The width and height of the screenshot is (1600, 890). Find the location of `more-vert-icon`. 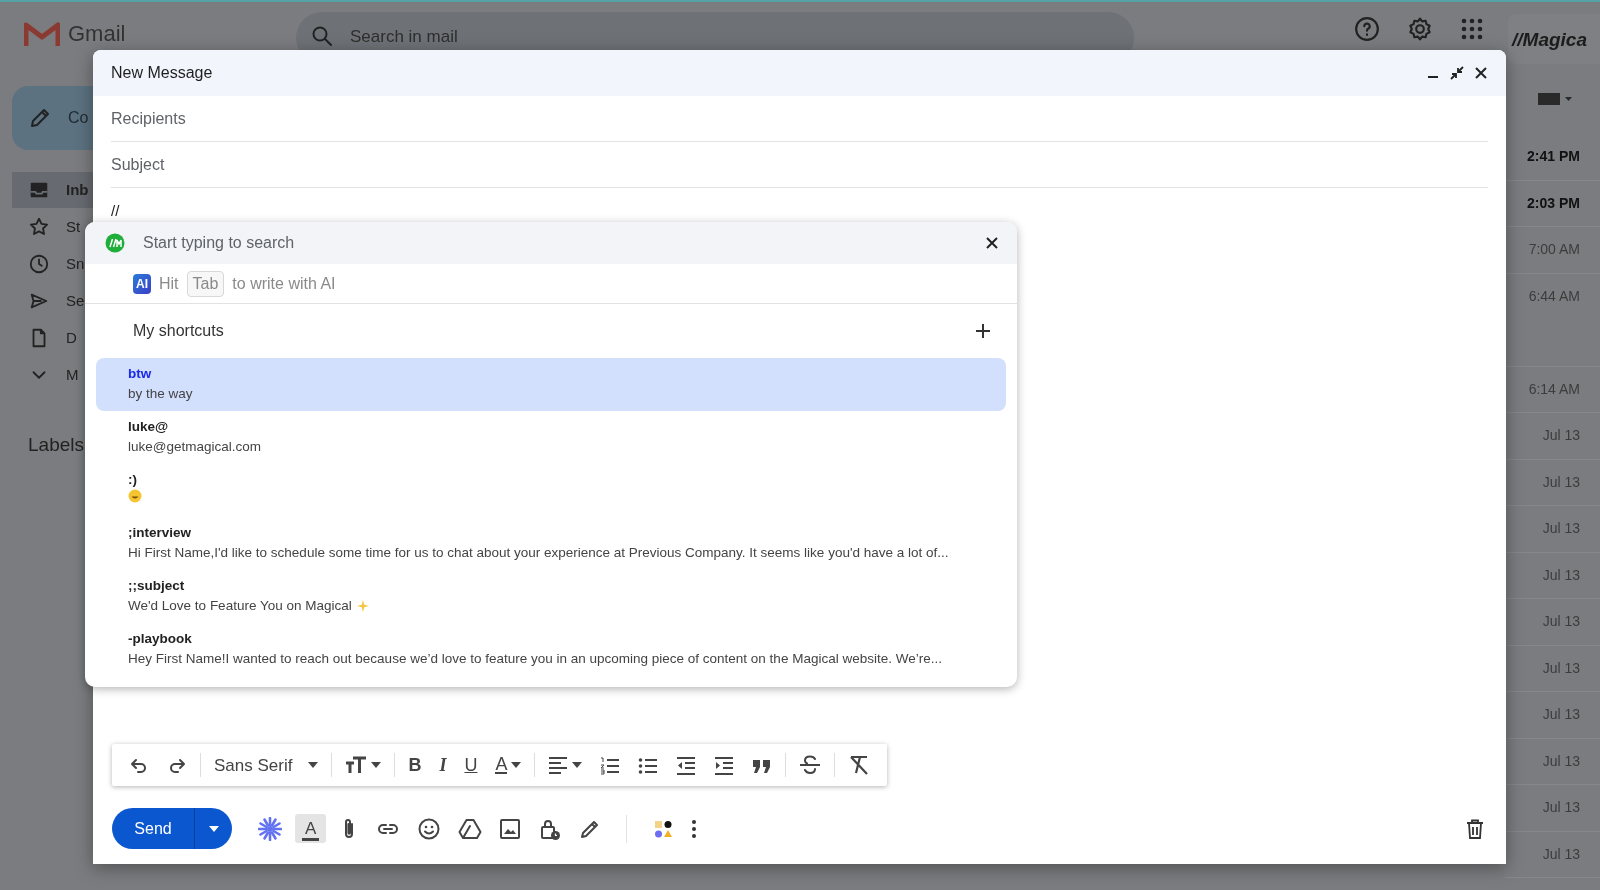

more-vert-icon is located at coordinates (694, 828).